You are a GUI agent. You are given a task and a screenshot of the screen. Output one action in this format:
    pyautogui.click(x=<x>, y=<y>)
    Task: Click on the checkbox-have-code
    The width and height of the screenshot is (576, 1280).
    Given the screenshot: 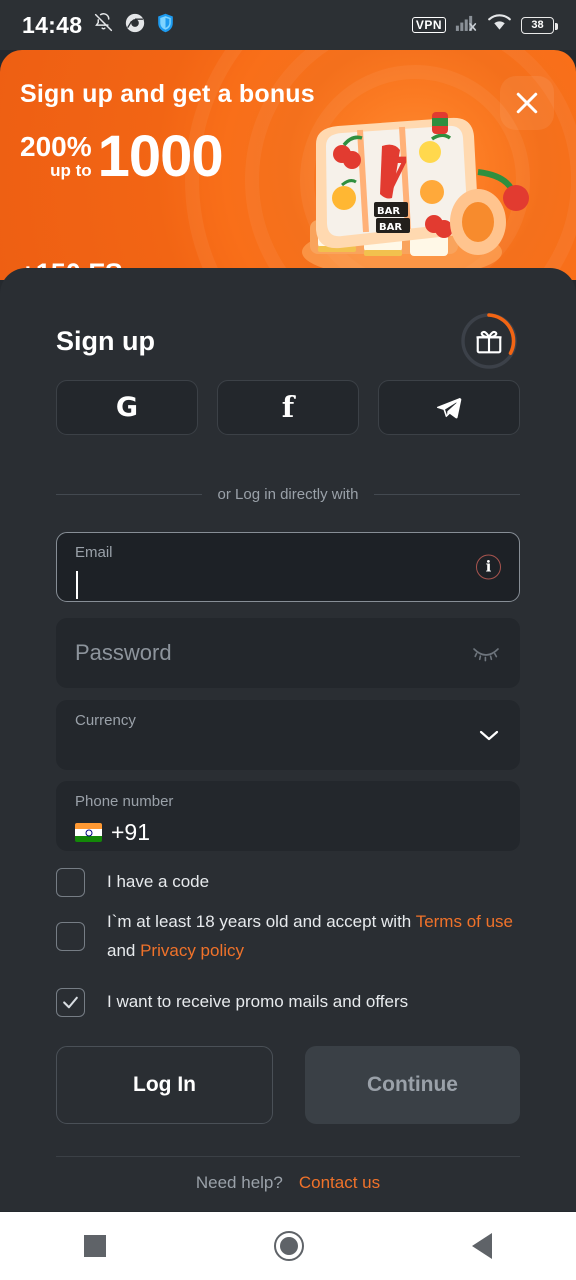 What is the action you would take?
    pyautogui.click(x=70, y=882)
    